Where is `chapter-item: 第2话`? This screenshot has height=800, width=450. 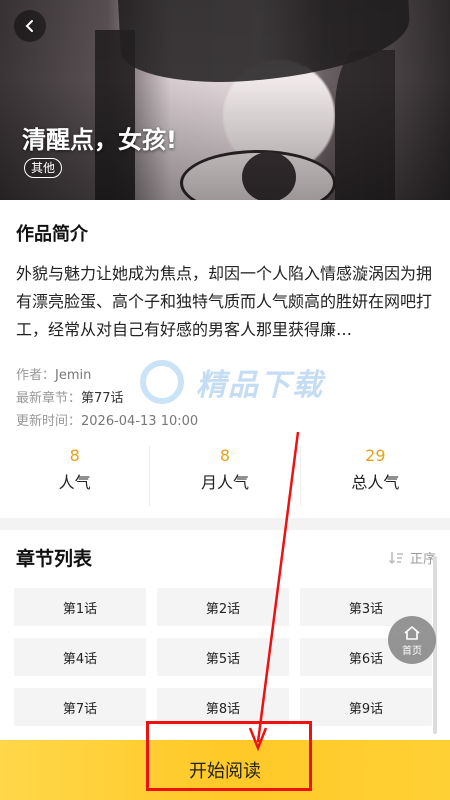
chapter-item: 第2话 is located at coordinates (223, 607).